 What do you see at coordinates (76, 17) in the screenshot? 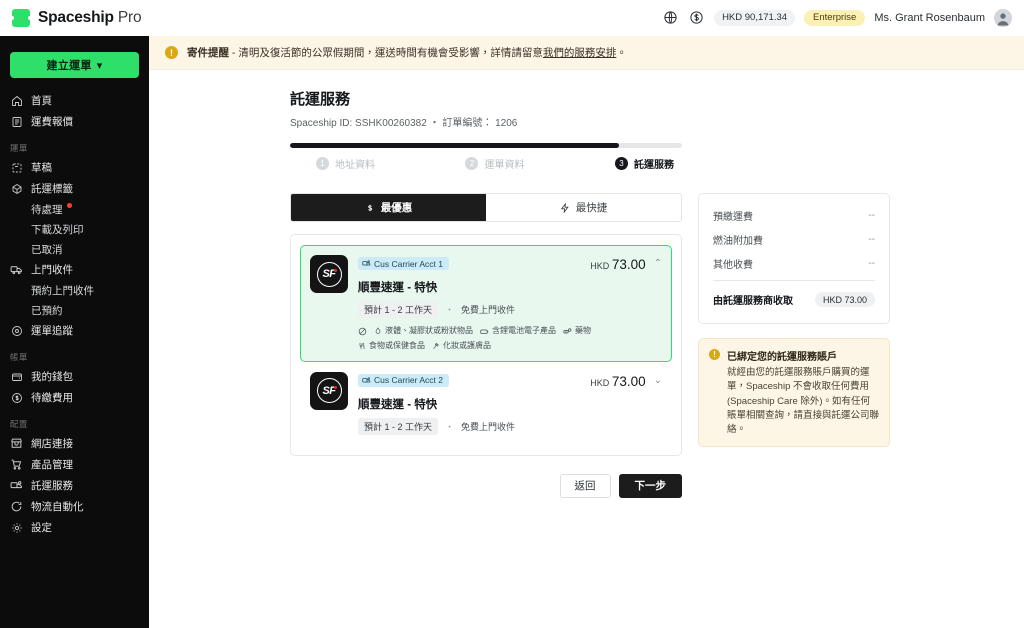
I see `brand-logo: Spaceship Pro` at bounding box center [76, 17].